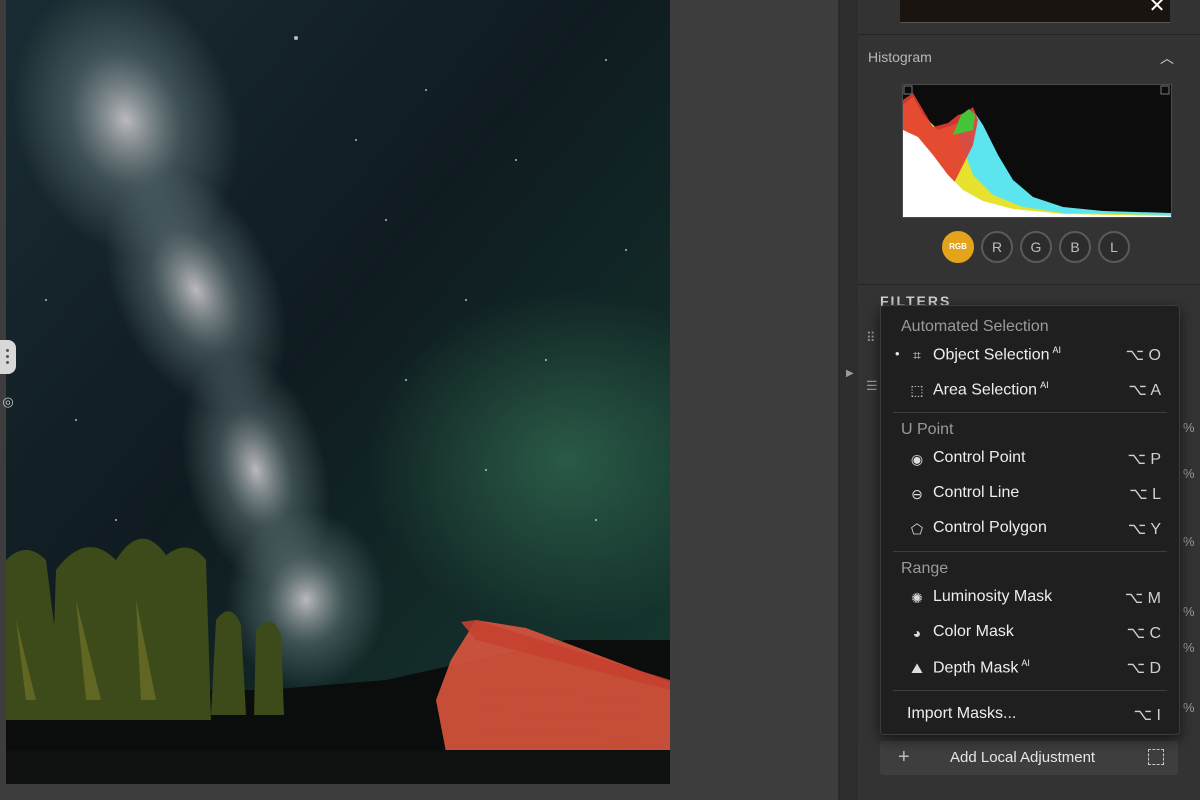 Image resolution: width=1200 pixels, height=800 pixels. I want to click on control-point-icon: ◉, so click(917, 459).